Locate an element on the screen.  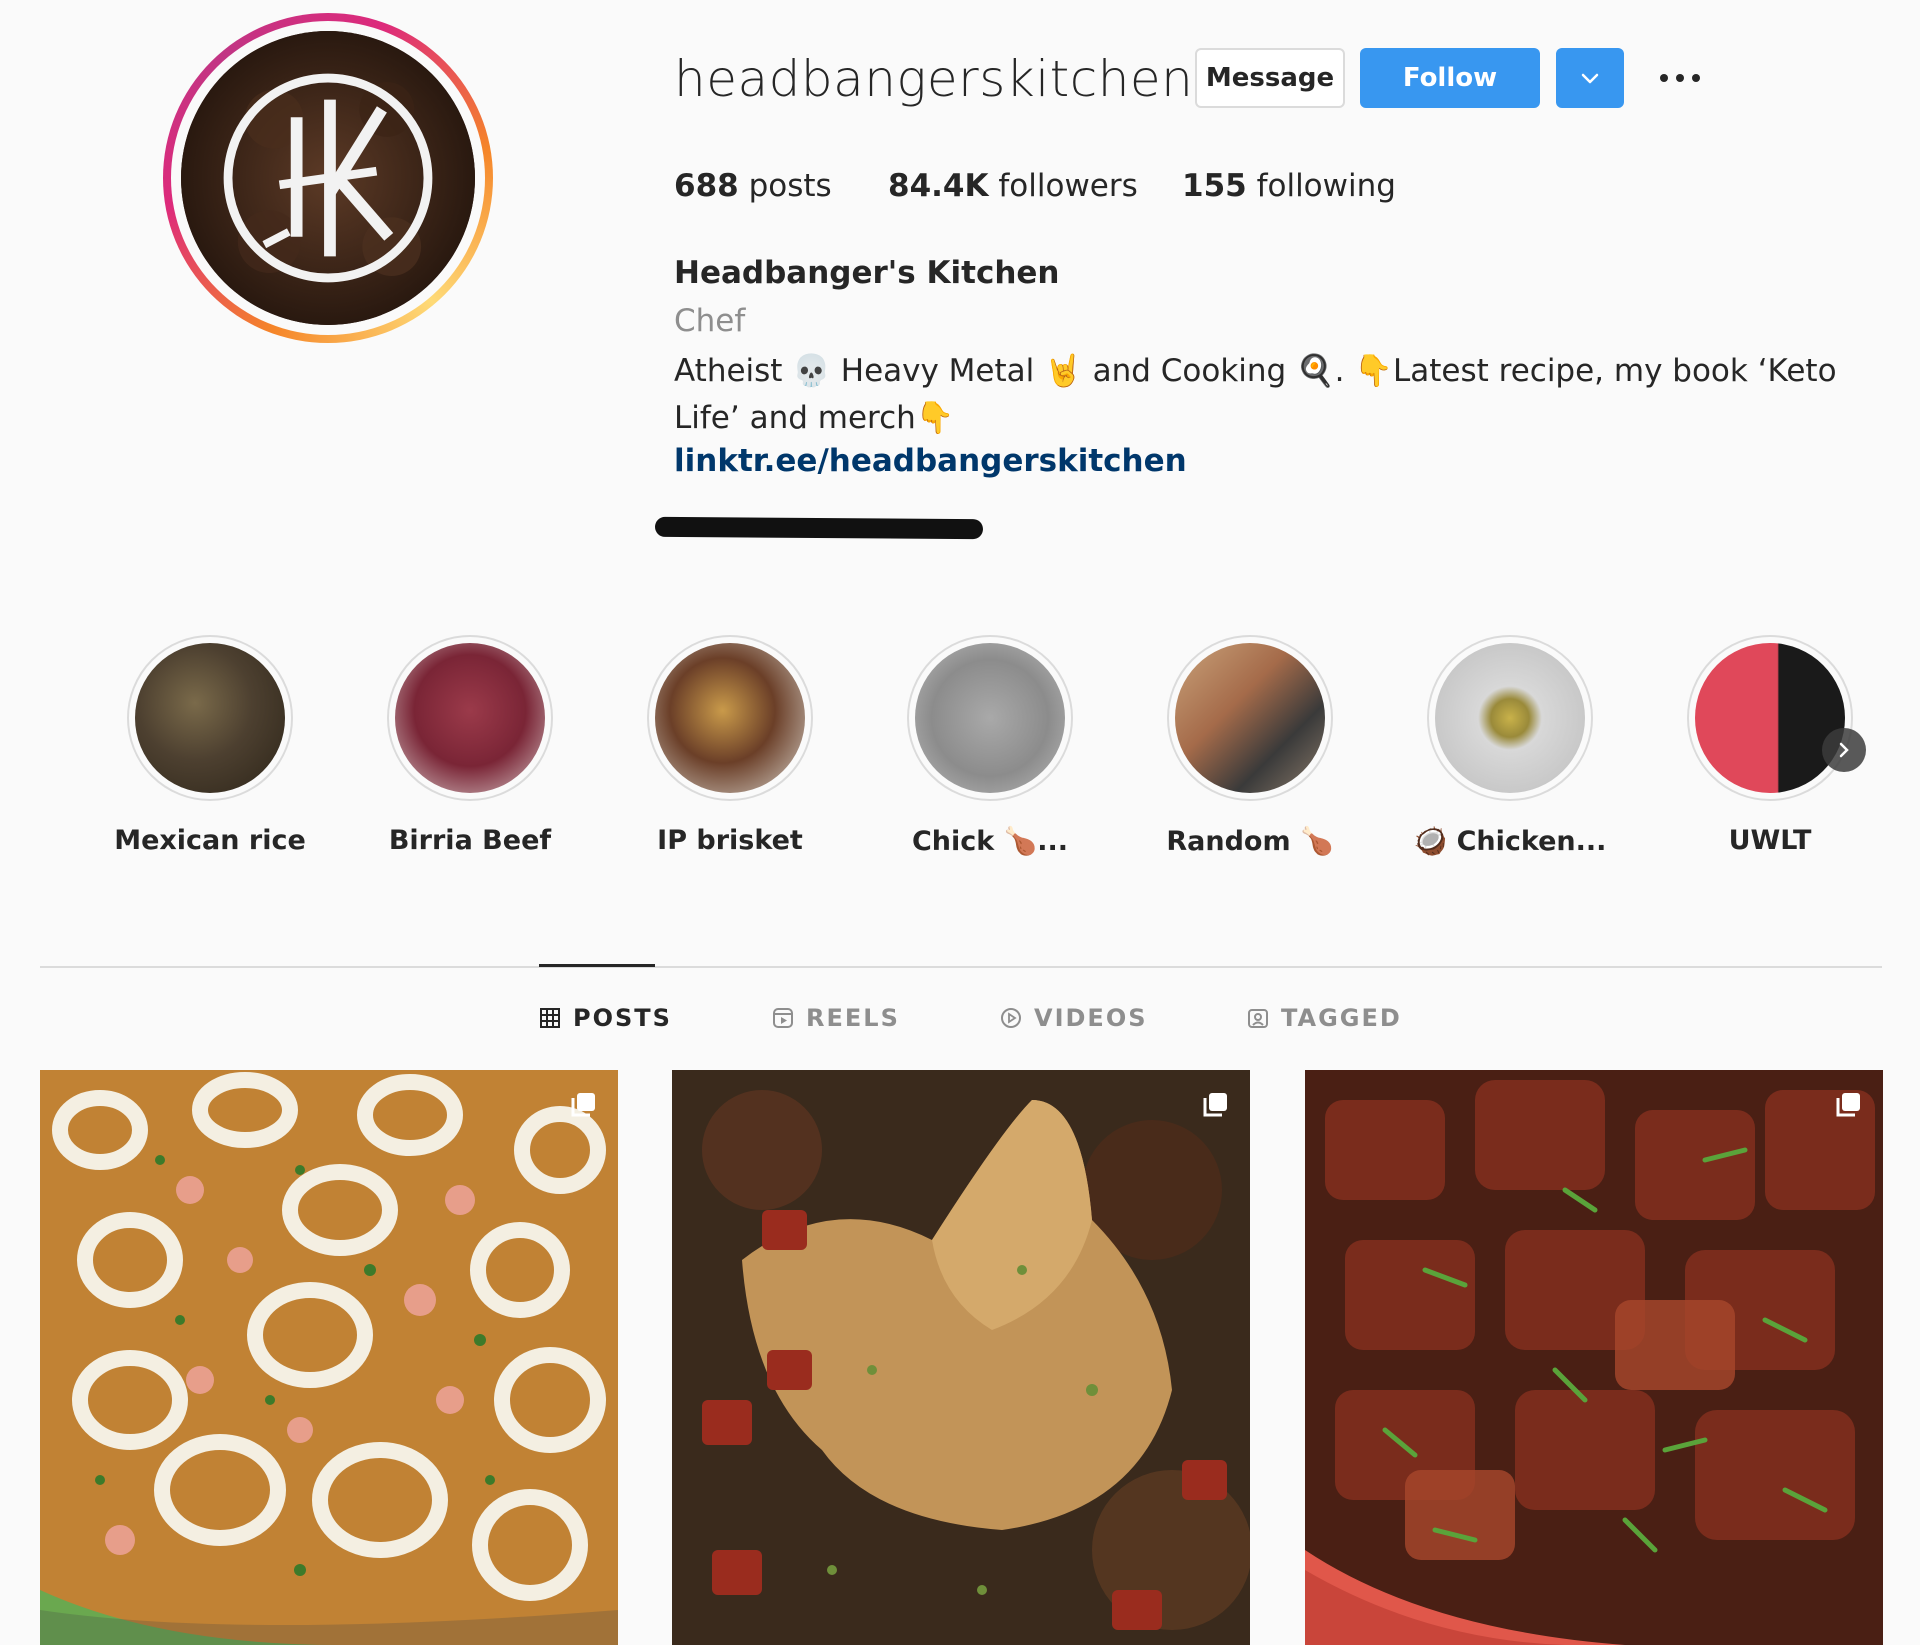
hk-logo-icon is located at coordinates (328, 178).